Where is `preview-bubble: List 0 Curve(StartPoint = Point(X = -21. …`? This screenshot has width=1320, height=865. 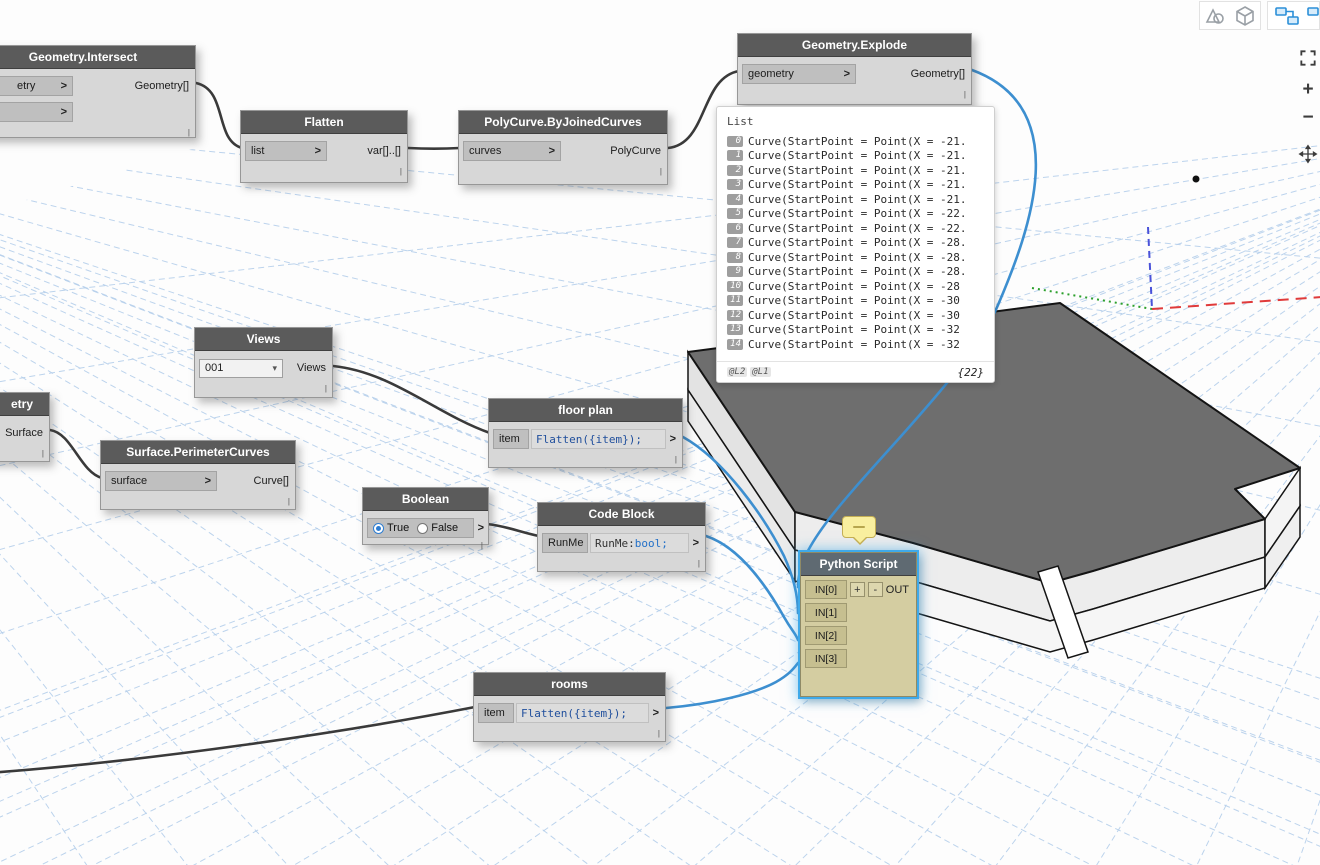
preview-bubble: List 0 Curve(StartPoint = Point(X = -21. … is located at coordinates (855, 244).